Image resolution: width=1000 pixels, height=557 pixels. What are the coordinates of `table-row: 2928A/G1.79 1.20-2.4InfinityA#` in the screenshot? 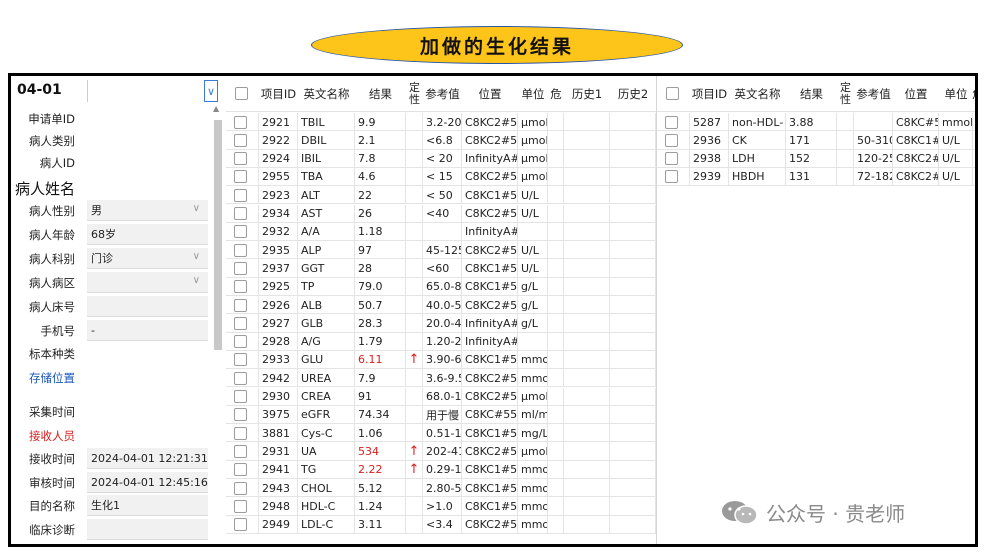 It's located at (441, 341).